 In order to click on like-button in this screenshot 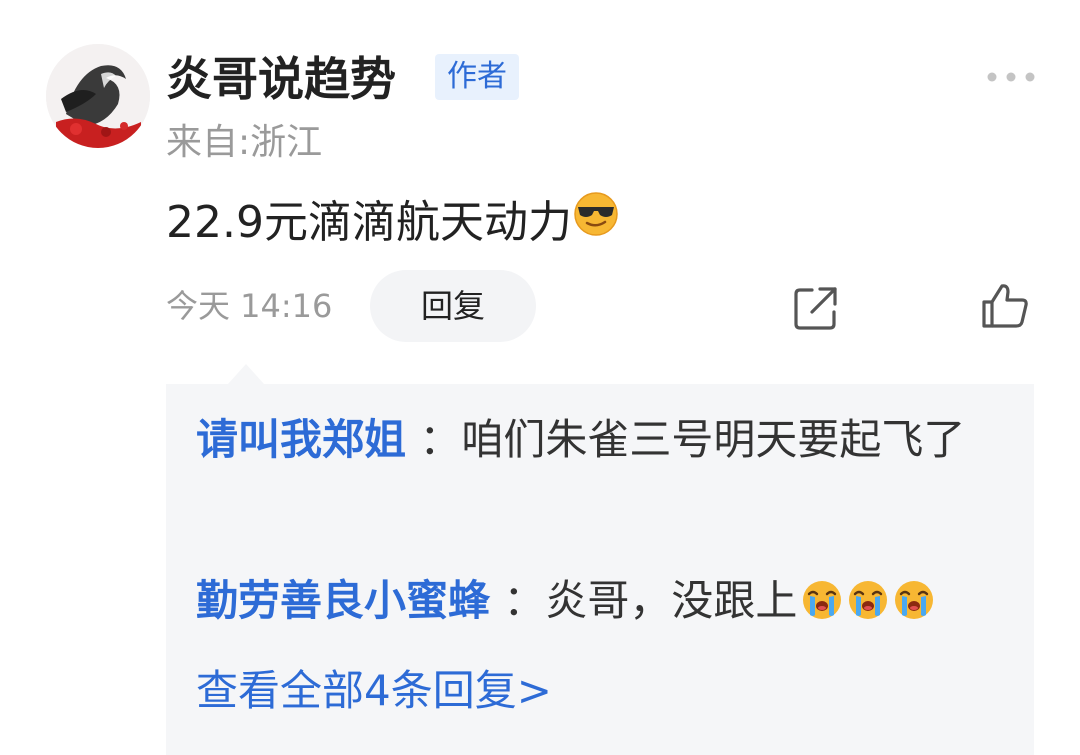, I will do `click(1005, 307)`.